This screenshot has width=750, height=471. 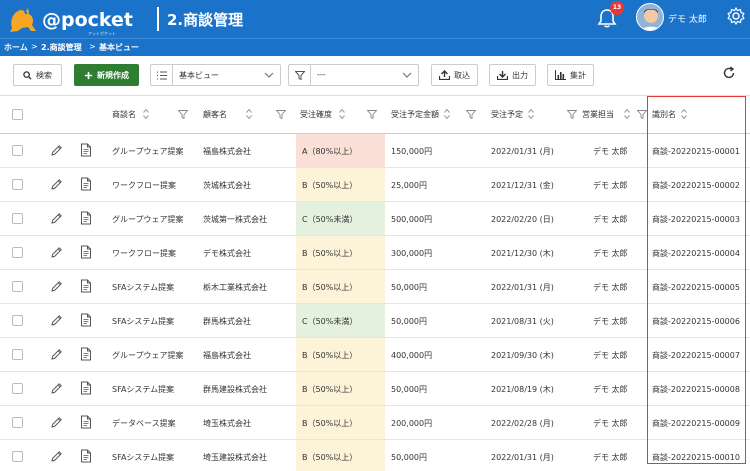 I want to click on customer-cell: 群馬株式会社, so click(x=227, y=321).